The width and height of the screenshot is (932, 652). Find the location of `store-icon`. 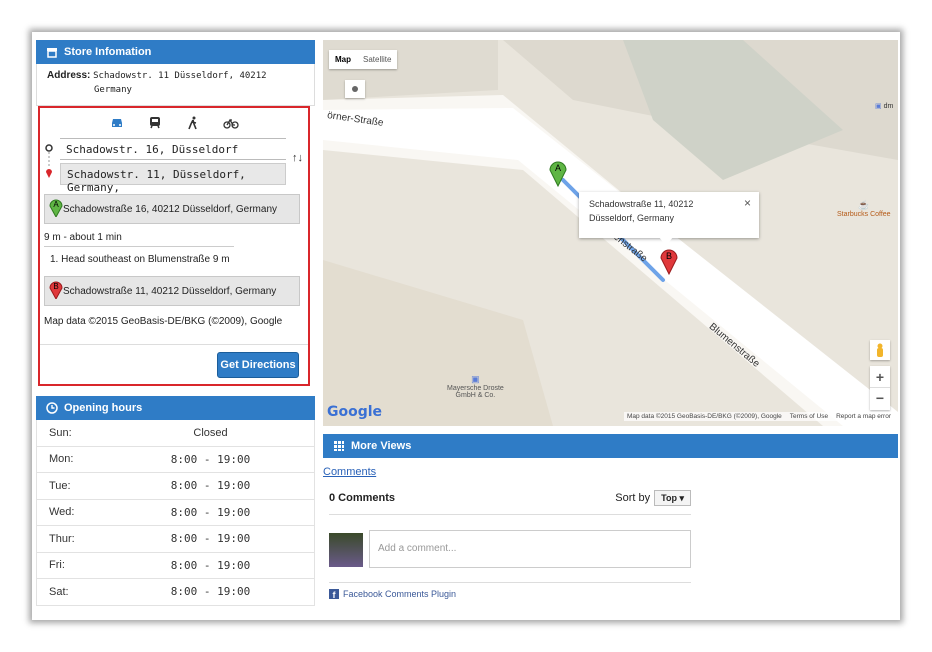

store-icon is located at coordinates (52, 53).